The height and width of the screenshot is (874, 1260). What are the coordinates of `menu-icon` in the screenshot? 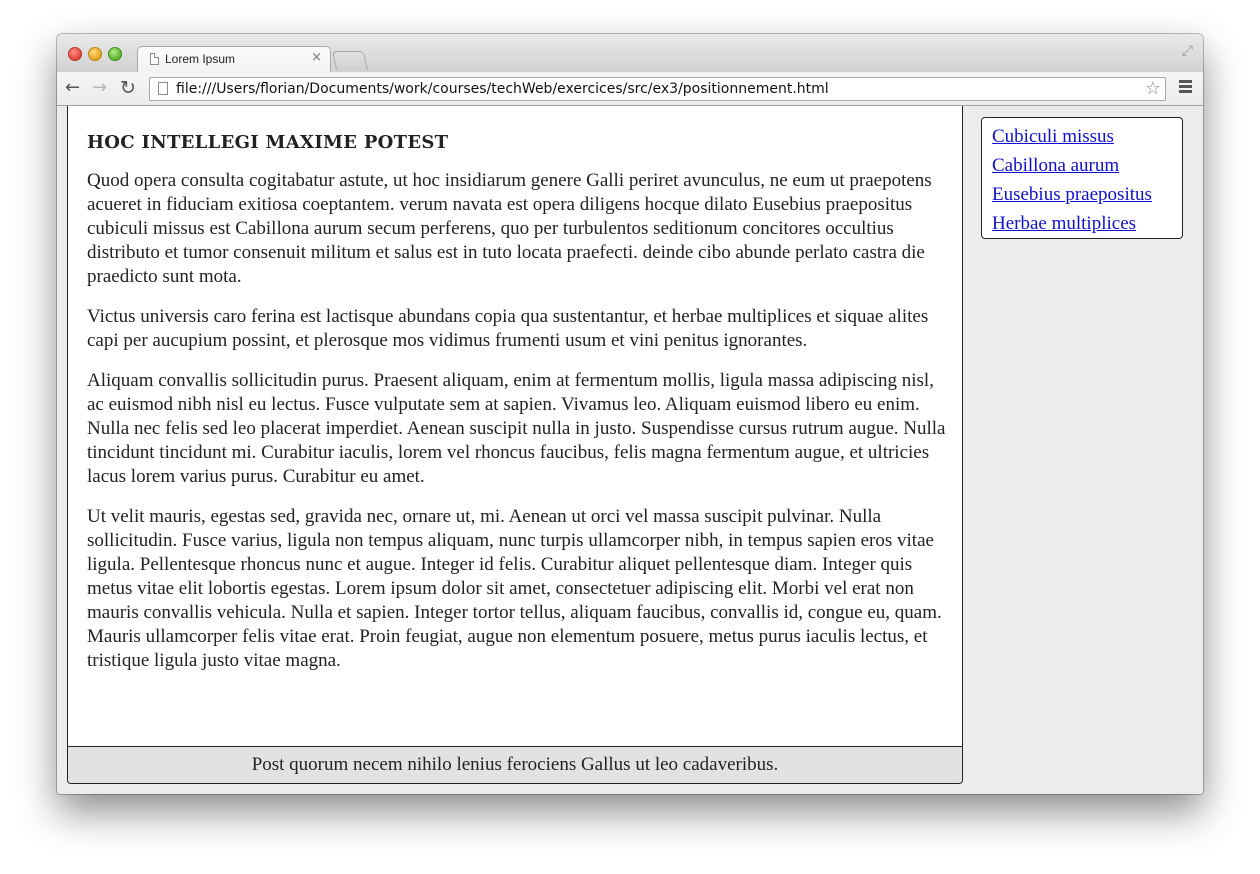 It's located at (1185, 87).